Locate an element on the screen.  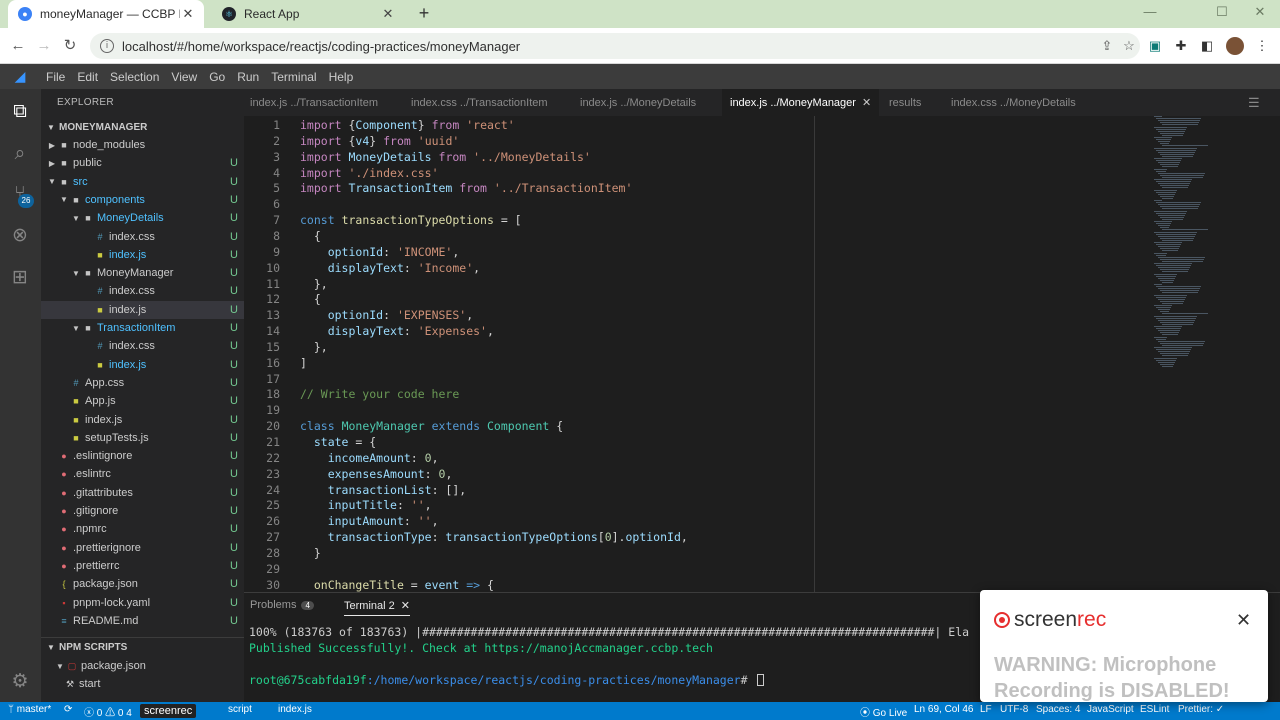
code-line: 2 import {v4} from 'uuid' is located at coordinates (694, 141).